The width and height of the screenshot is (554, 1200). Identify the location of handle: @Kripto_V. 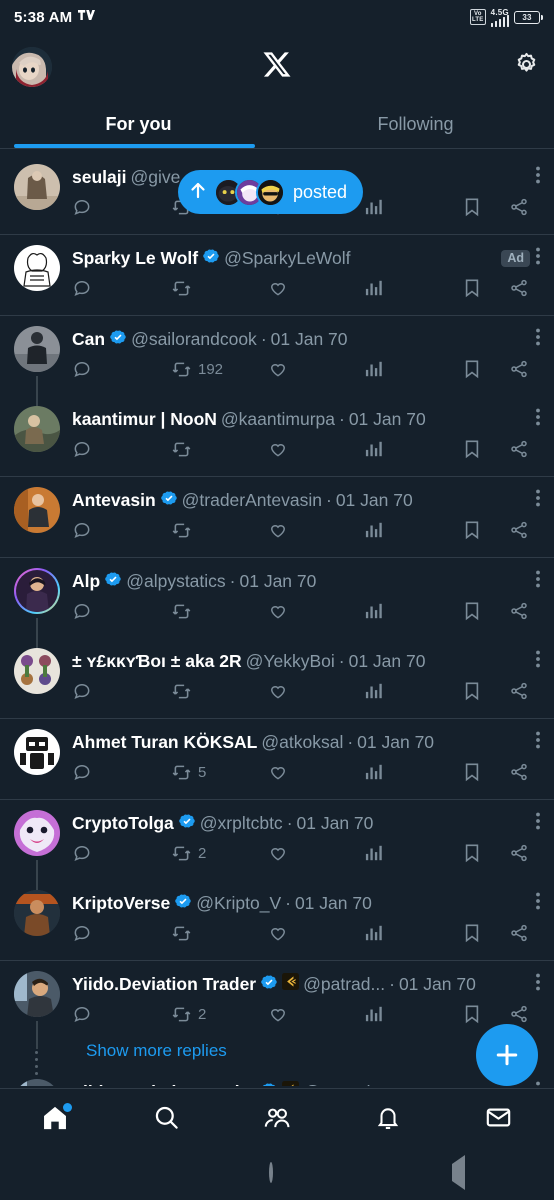
(238, 903).